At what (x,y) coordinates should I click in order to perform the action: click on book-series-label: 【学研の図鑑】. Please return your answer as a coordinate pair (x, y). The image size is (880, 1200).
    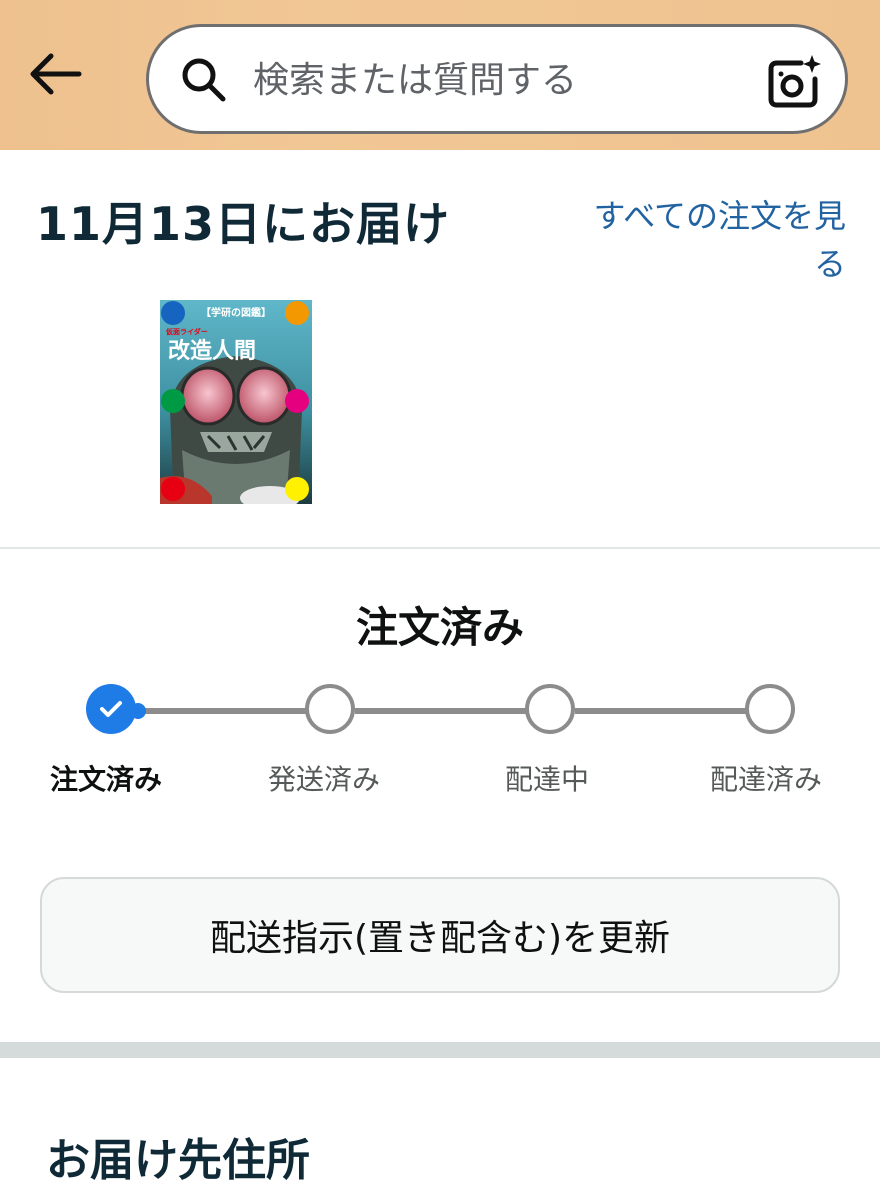
    Looking at the image, I should click on (236, 312).